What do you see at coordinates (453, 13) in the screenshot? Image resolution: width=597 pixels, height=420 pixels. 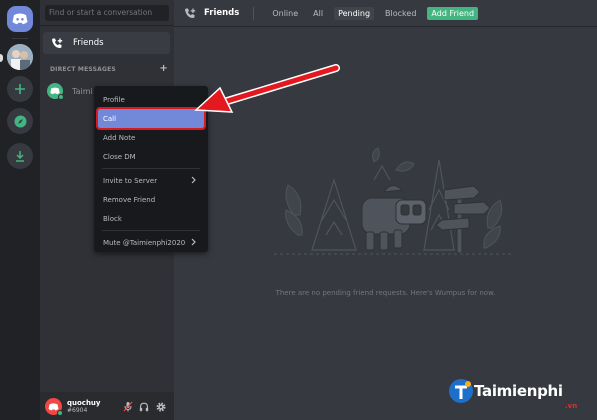 I see `add-friend-button: Add Friend` at bounding box center [453, 13].